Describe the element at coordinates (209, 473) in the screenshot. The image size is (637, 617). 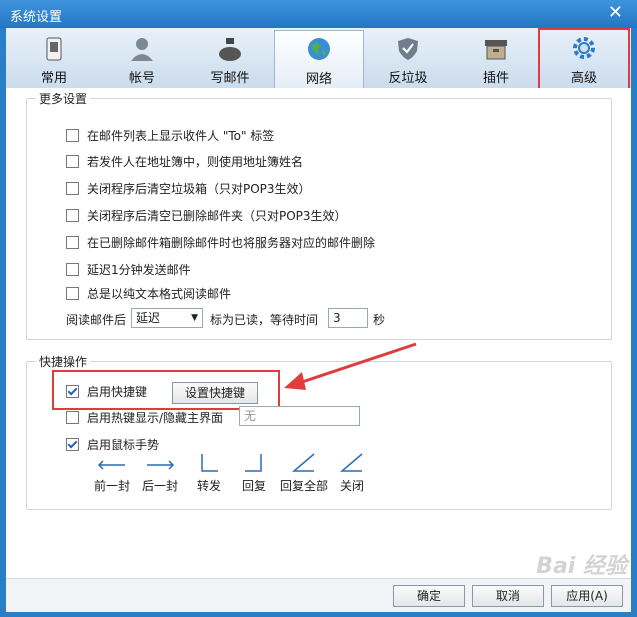
I see `gesture-forward: 转发` at that location.